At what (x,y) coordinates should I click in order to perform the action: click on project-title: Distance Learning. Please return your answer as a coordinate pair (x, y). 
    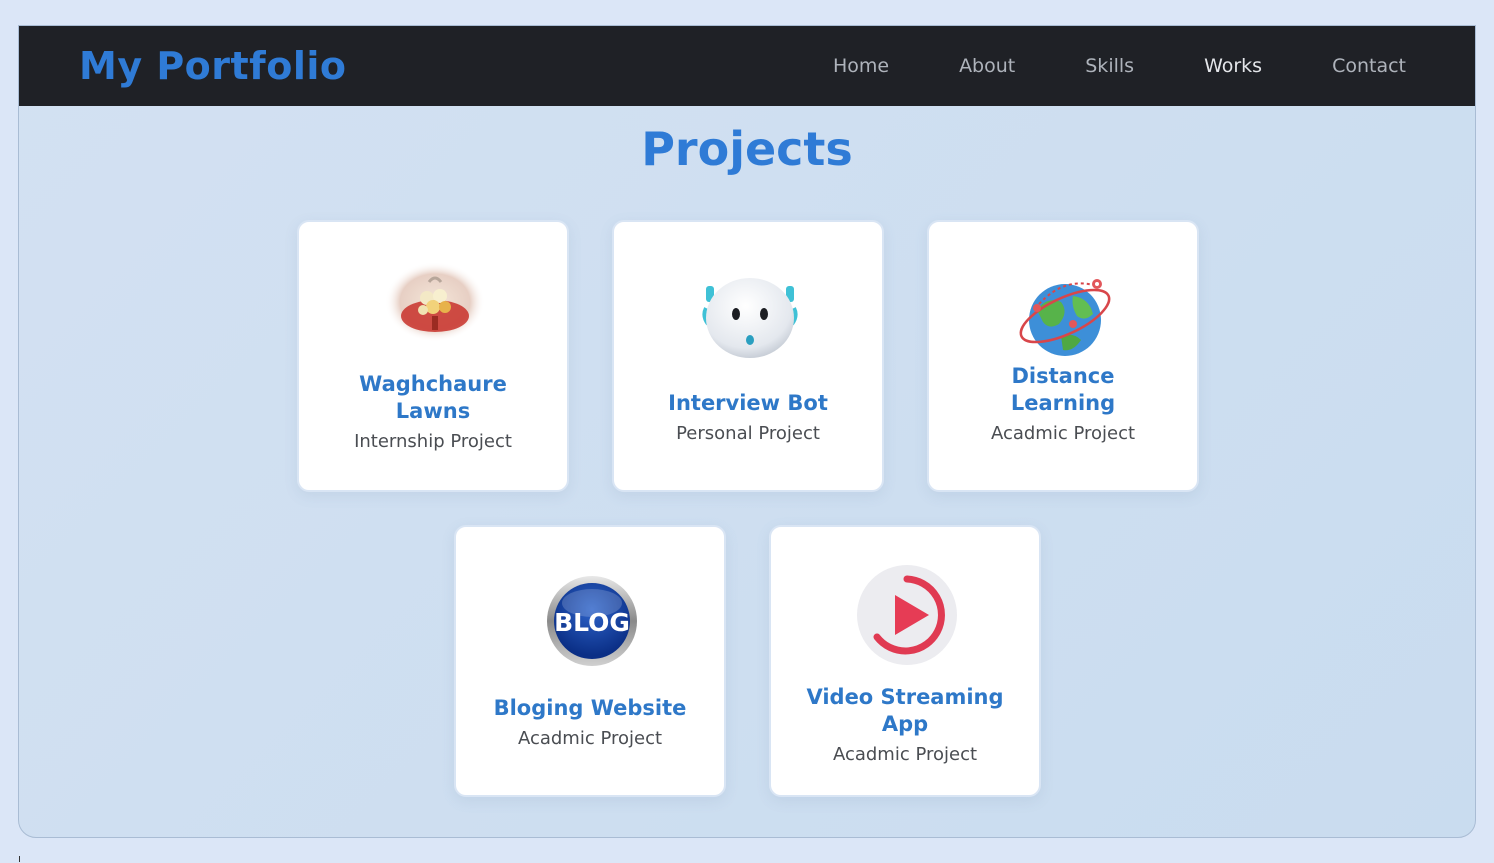
    Looking at the image, I should click on (1063, 389).